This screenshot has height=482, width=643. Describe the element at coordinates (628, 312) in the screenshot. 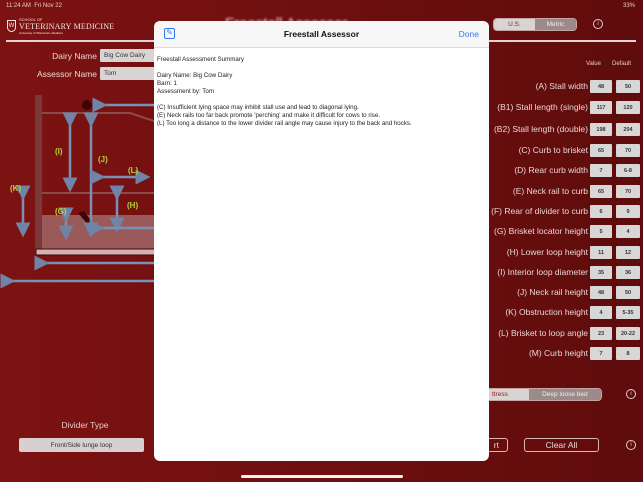

I see `measurement-default: 5-35` at that location.